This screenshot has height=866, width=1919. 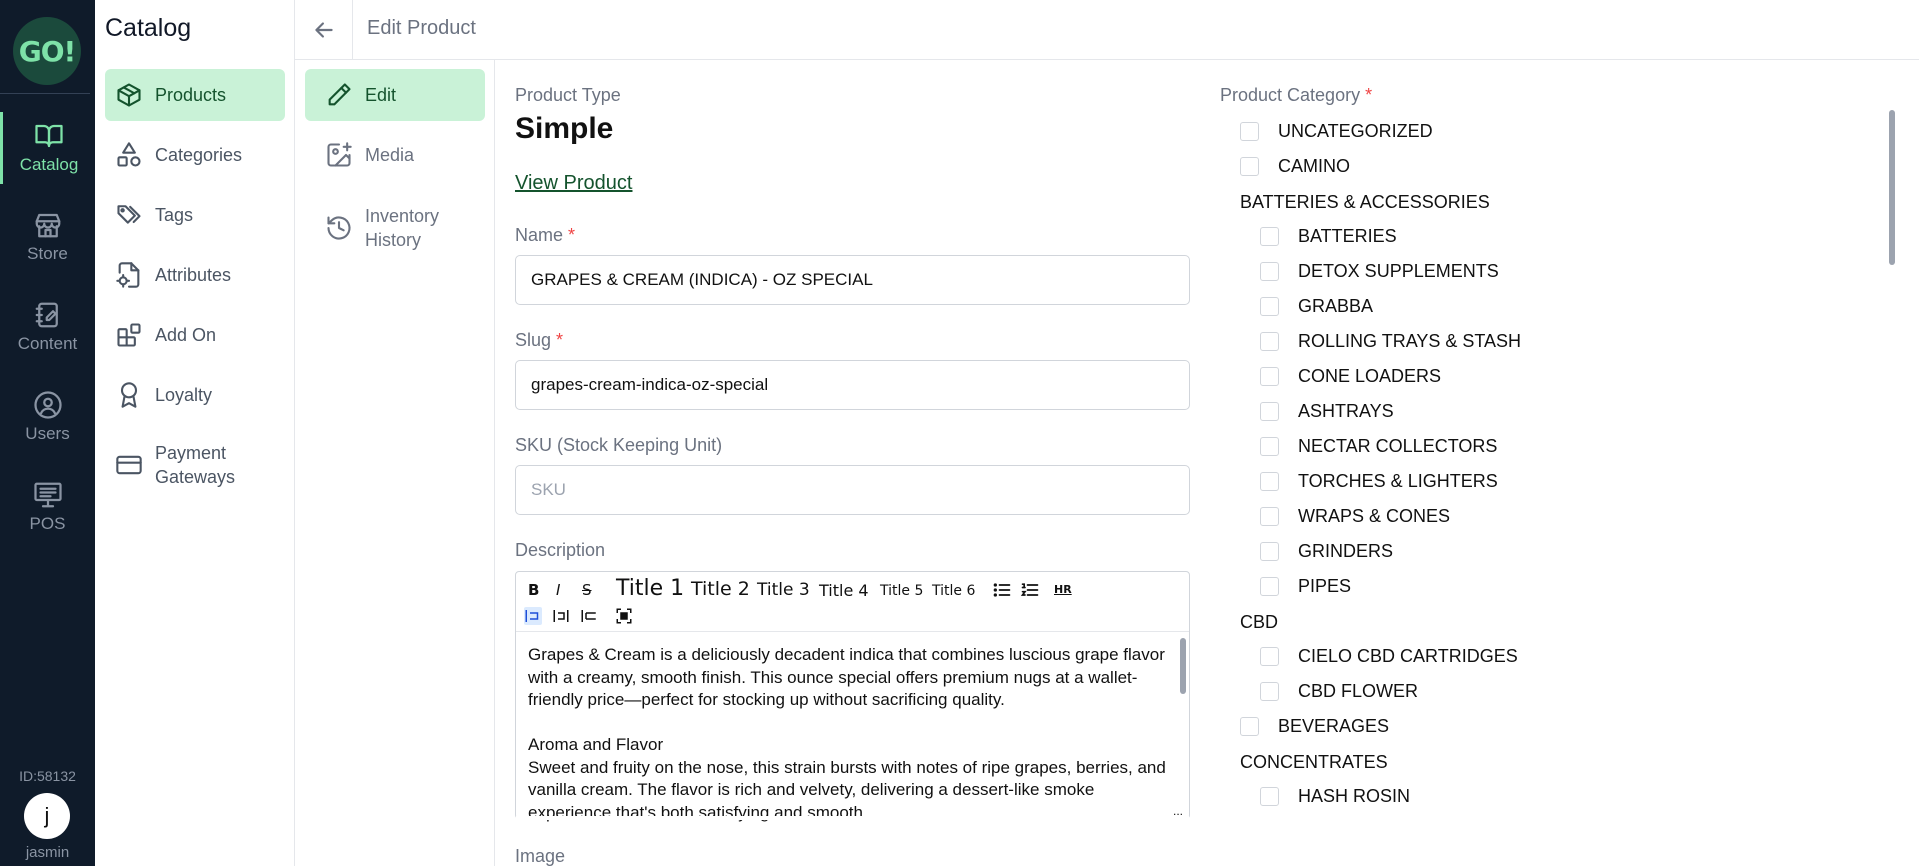 I want to click on sidebar-item-label: Loyalty, so click(x=184, y=395).